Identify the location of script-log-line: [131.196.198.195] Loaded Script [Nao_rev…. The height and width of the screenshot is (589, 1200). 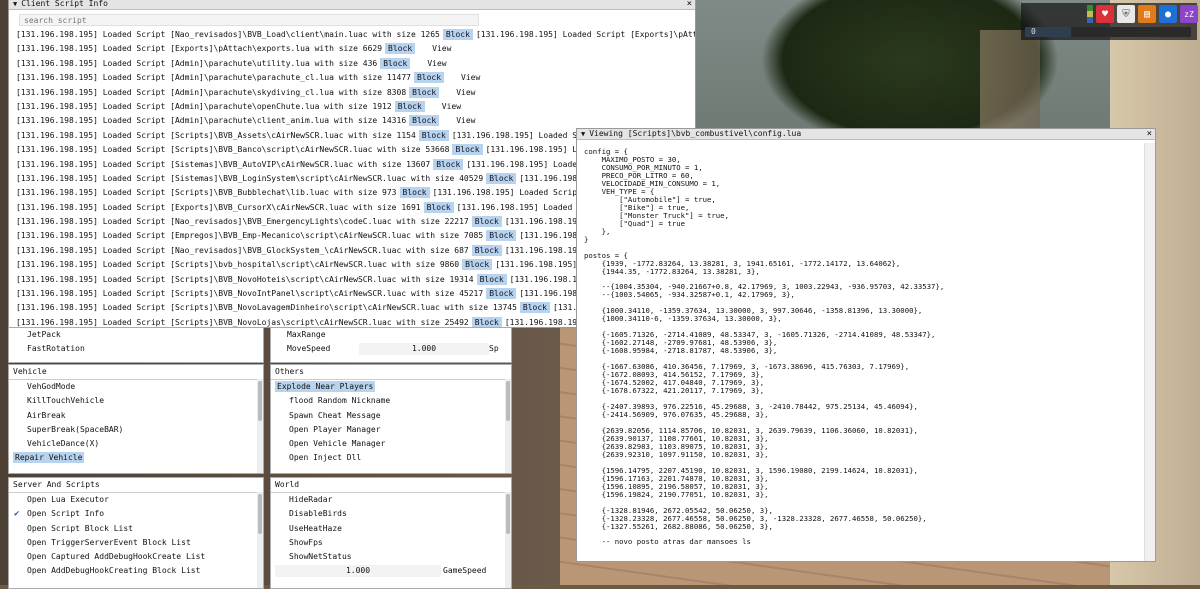
(352, 35).